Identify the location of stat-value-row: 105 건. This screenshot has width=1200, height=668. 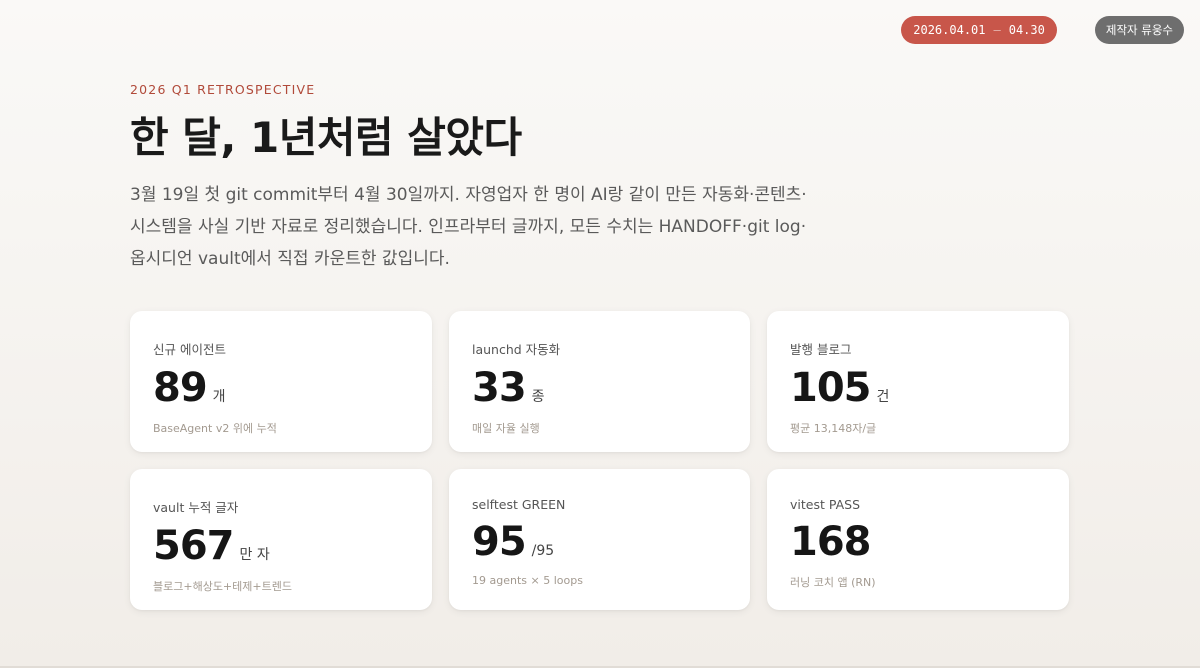
(918, 388).